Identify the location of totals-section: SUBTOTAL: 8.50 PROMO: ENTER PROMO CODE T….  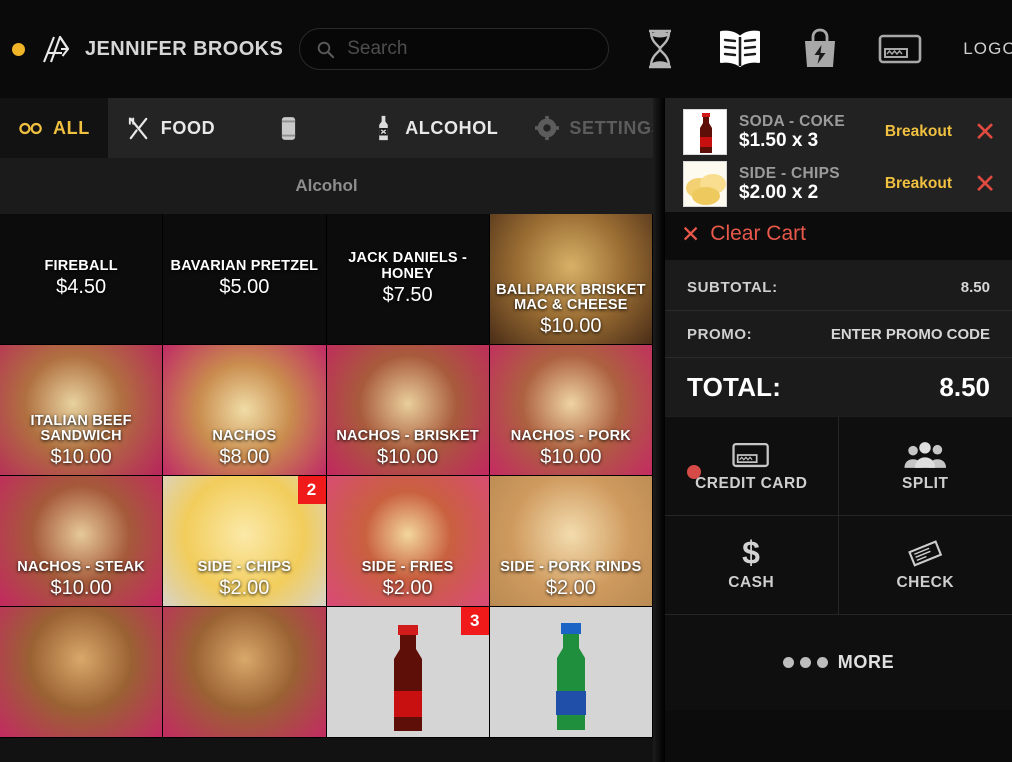
(838, 338).